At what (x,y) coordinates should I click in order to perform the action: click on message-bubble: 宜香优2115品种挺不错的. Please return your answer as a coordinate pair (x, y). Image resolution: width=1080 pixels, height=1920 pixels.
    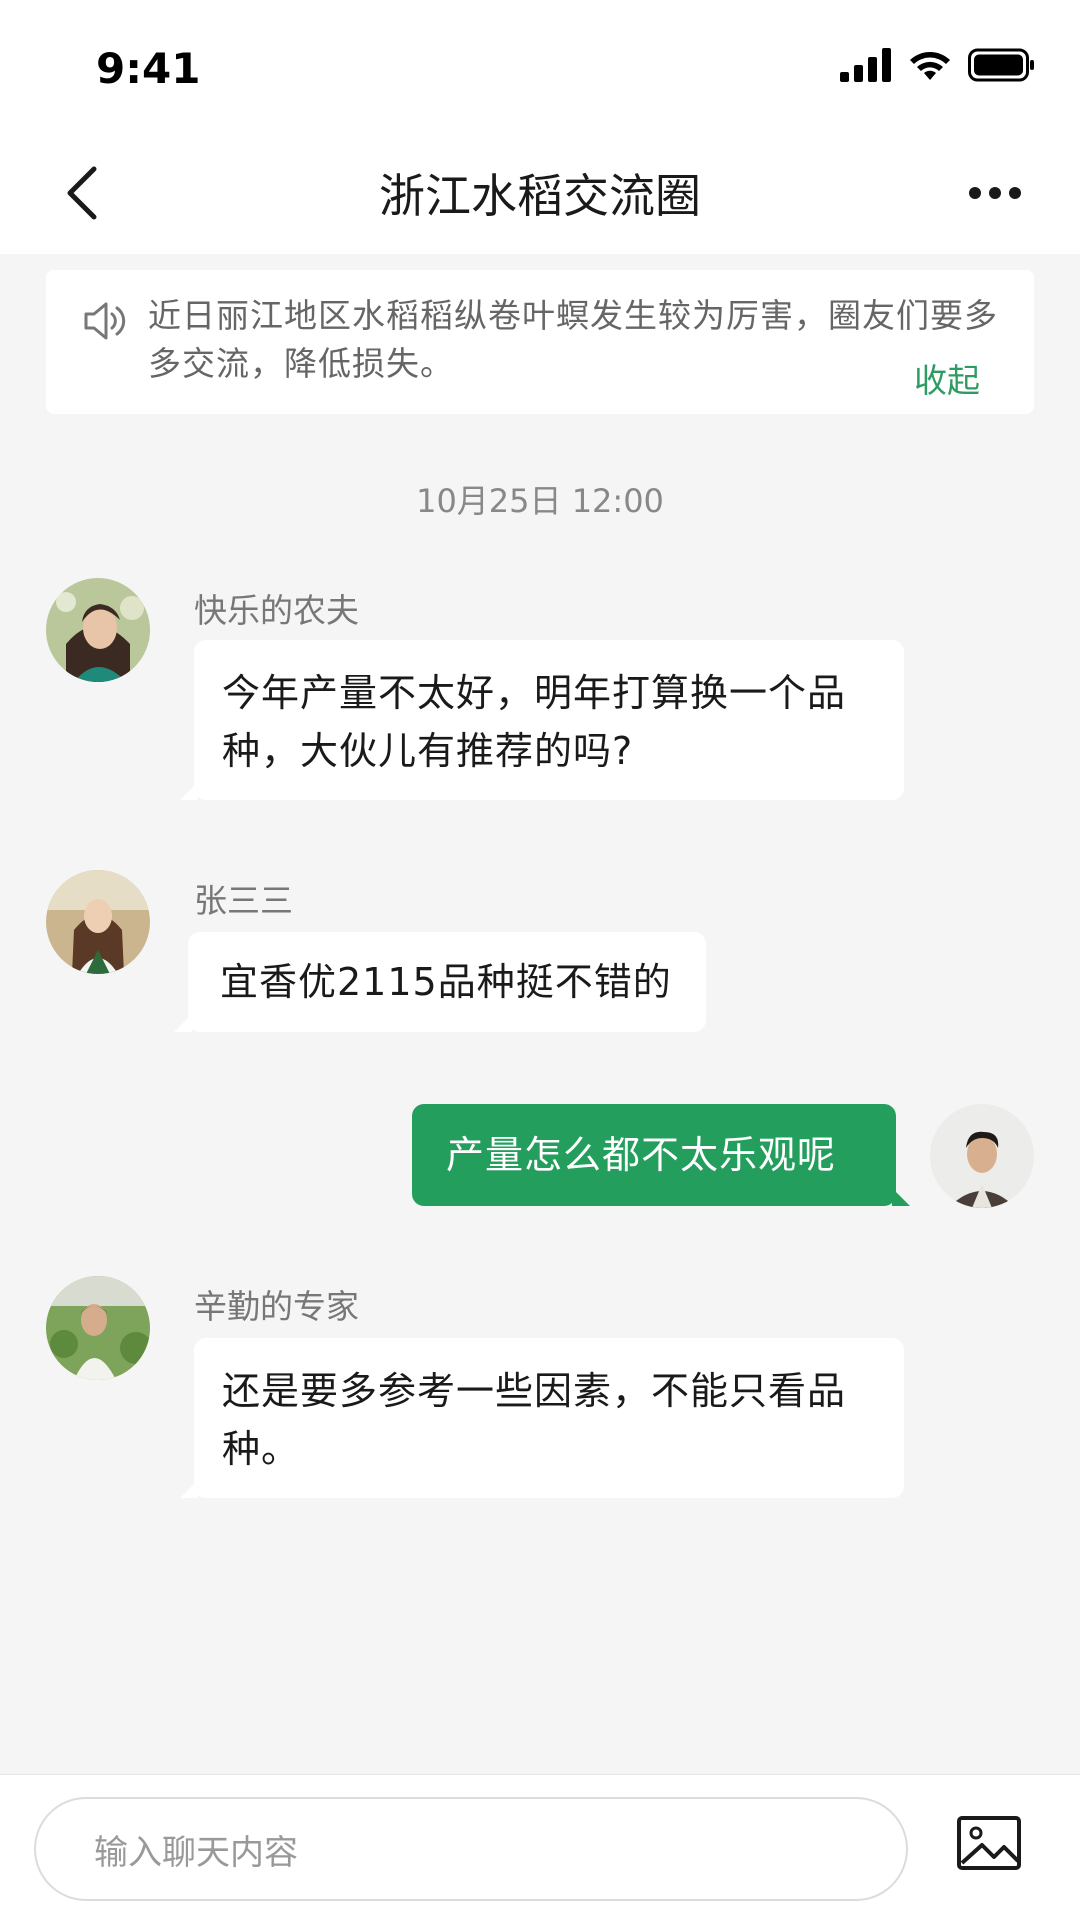
    Looking at the image, I should click on (440, 982).